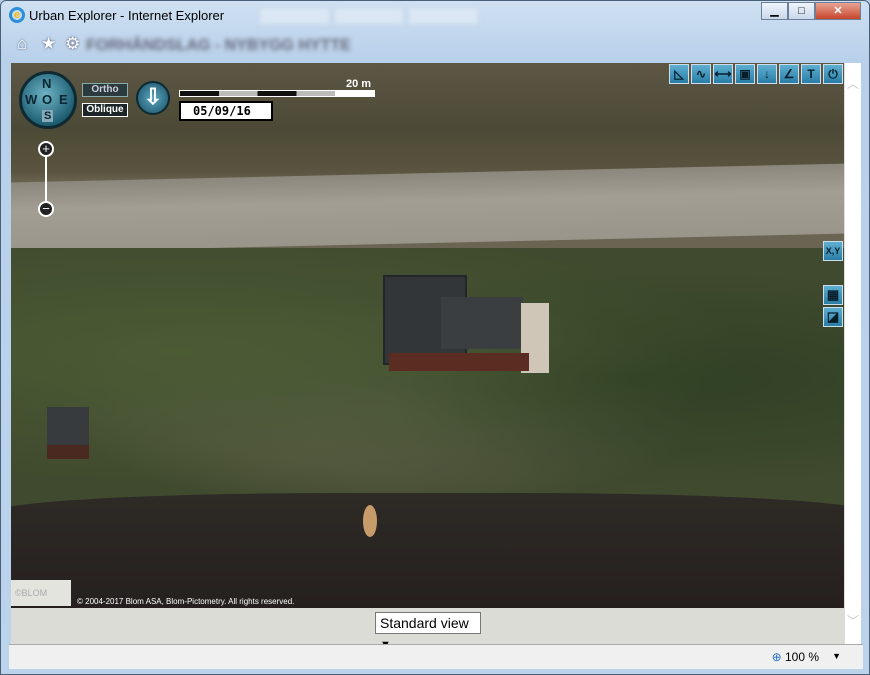 The image size is (870, 675). I want to click on compass-s: S, so click(48, 116).